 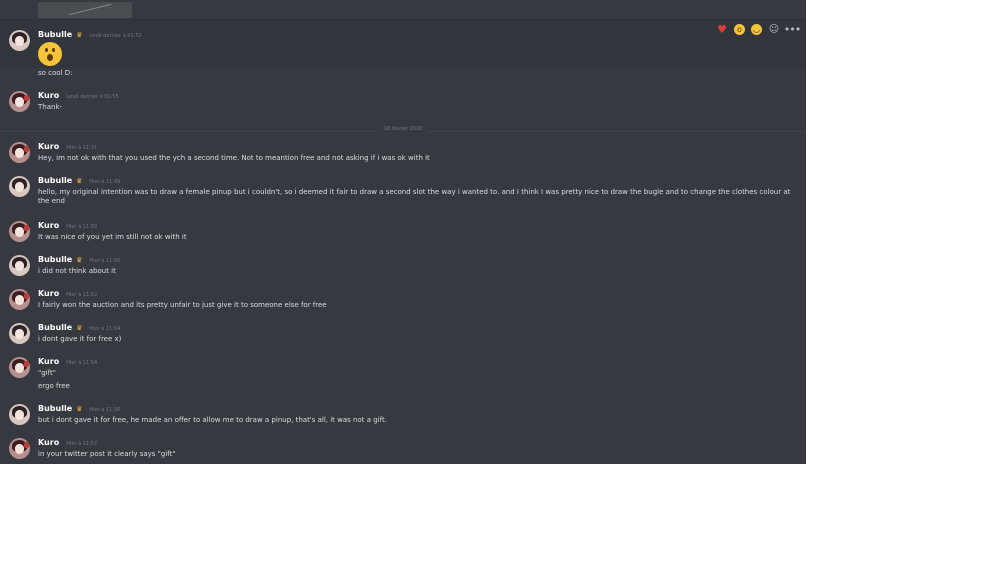 I want to click on timestamp: Hier à 11:56, so click(x=105, y=410).